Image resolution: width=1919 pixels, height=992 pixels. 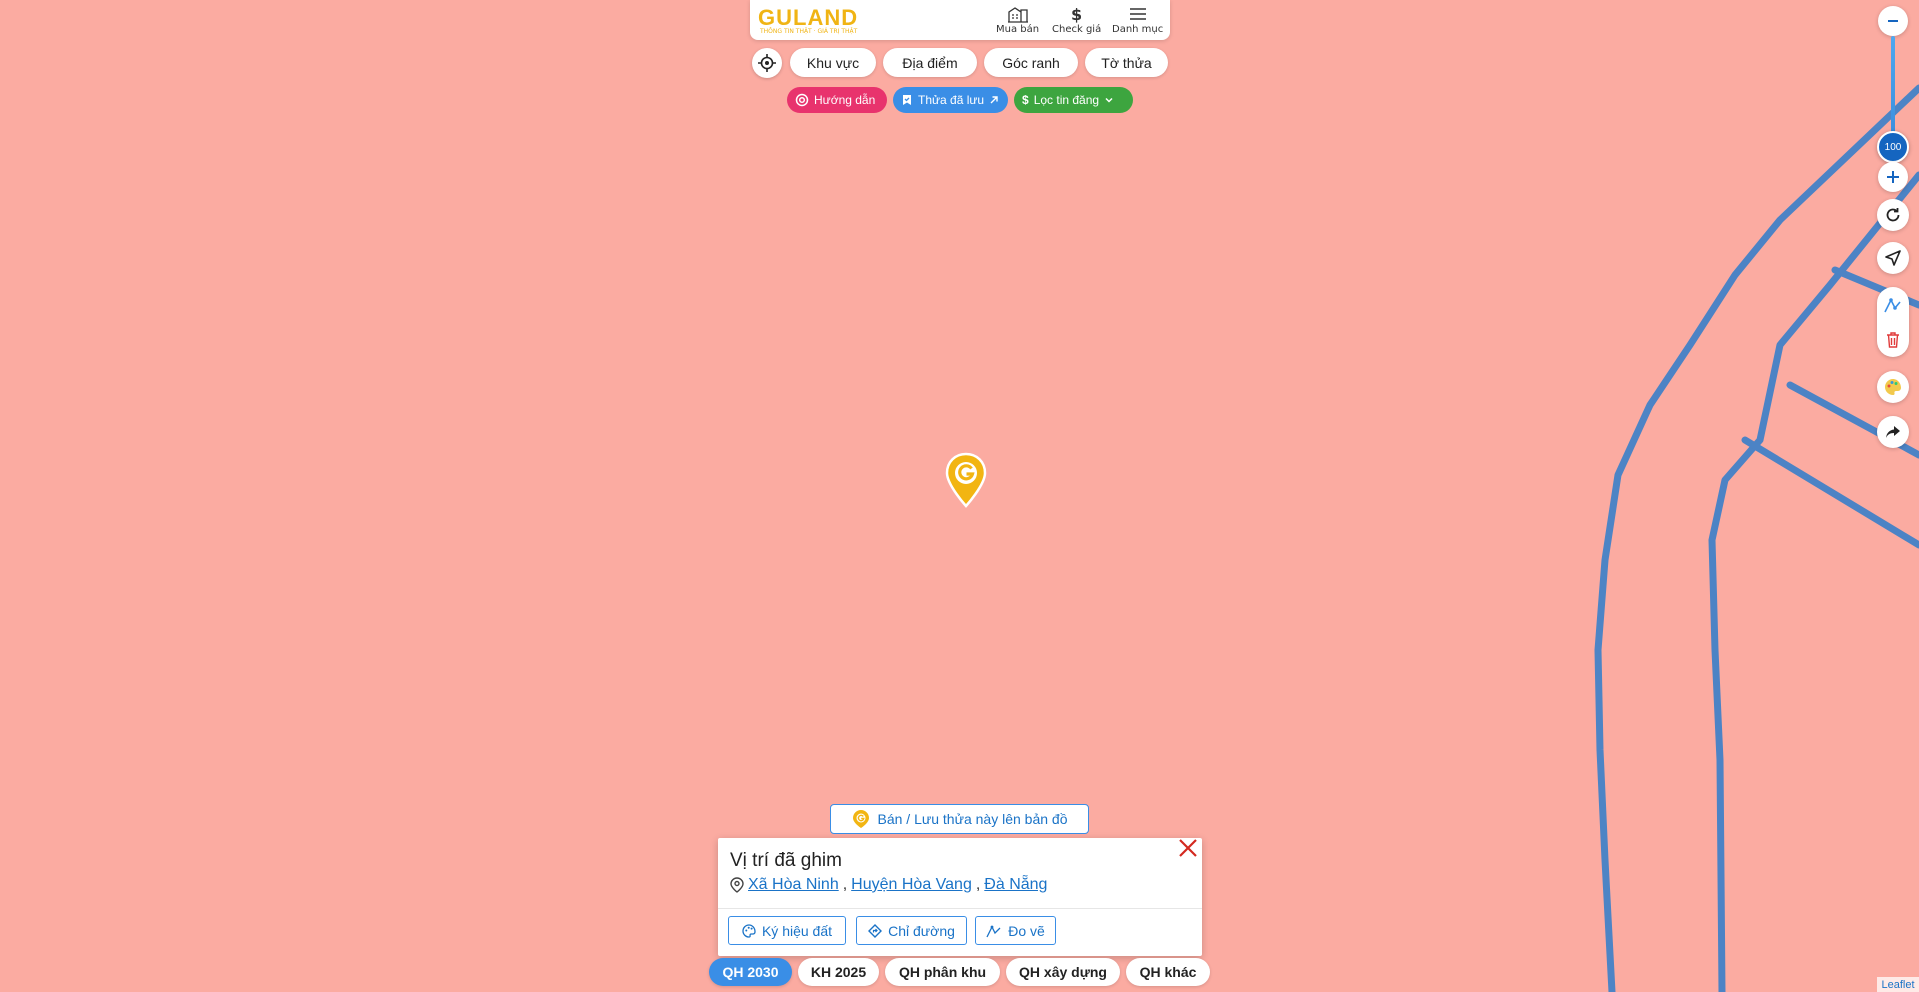 What do you see at coordinates (972, 819) in the screenshot?
I see `sell-save-label: Bán / Lưu thửa này lên bản đồ` at bounding box center [972, 819].